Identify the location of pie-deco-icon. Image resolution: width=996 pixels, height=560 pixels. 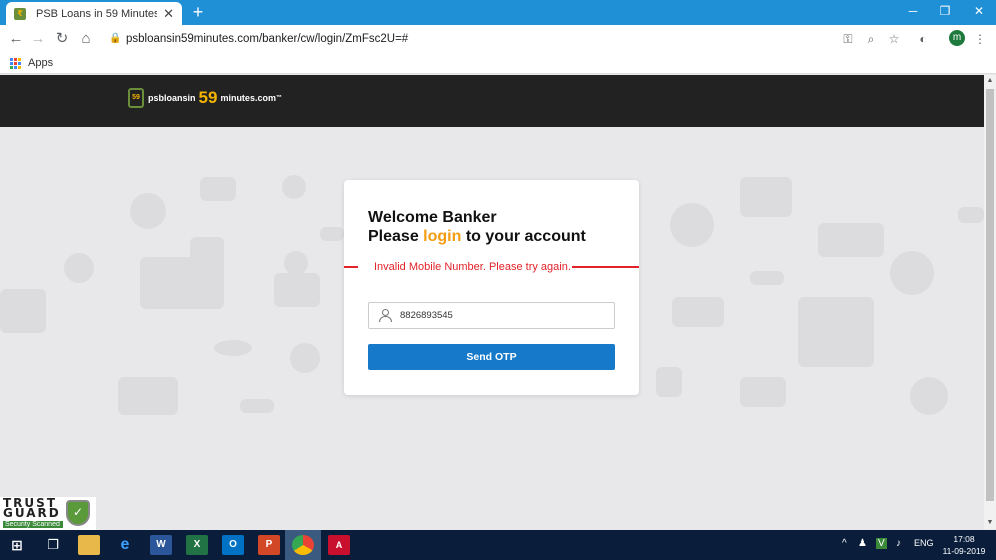
(912, 273).